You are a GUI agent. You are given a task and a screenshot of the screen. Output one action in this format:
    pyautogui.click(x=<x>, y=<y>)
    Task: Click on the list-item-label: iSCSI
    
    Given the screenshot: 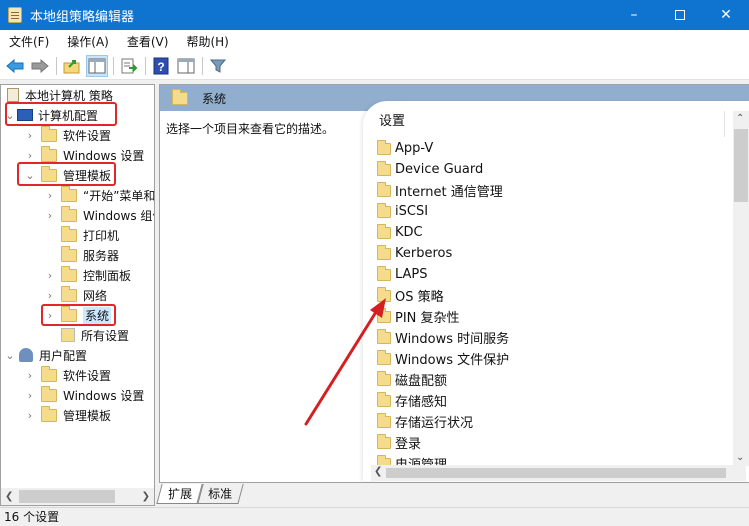 What is the action you would take?
    pyautogui.click(x=412, y=211)
    